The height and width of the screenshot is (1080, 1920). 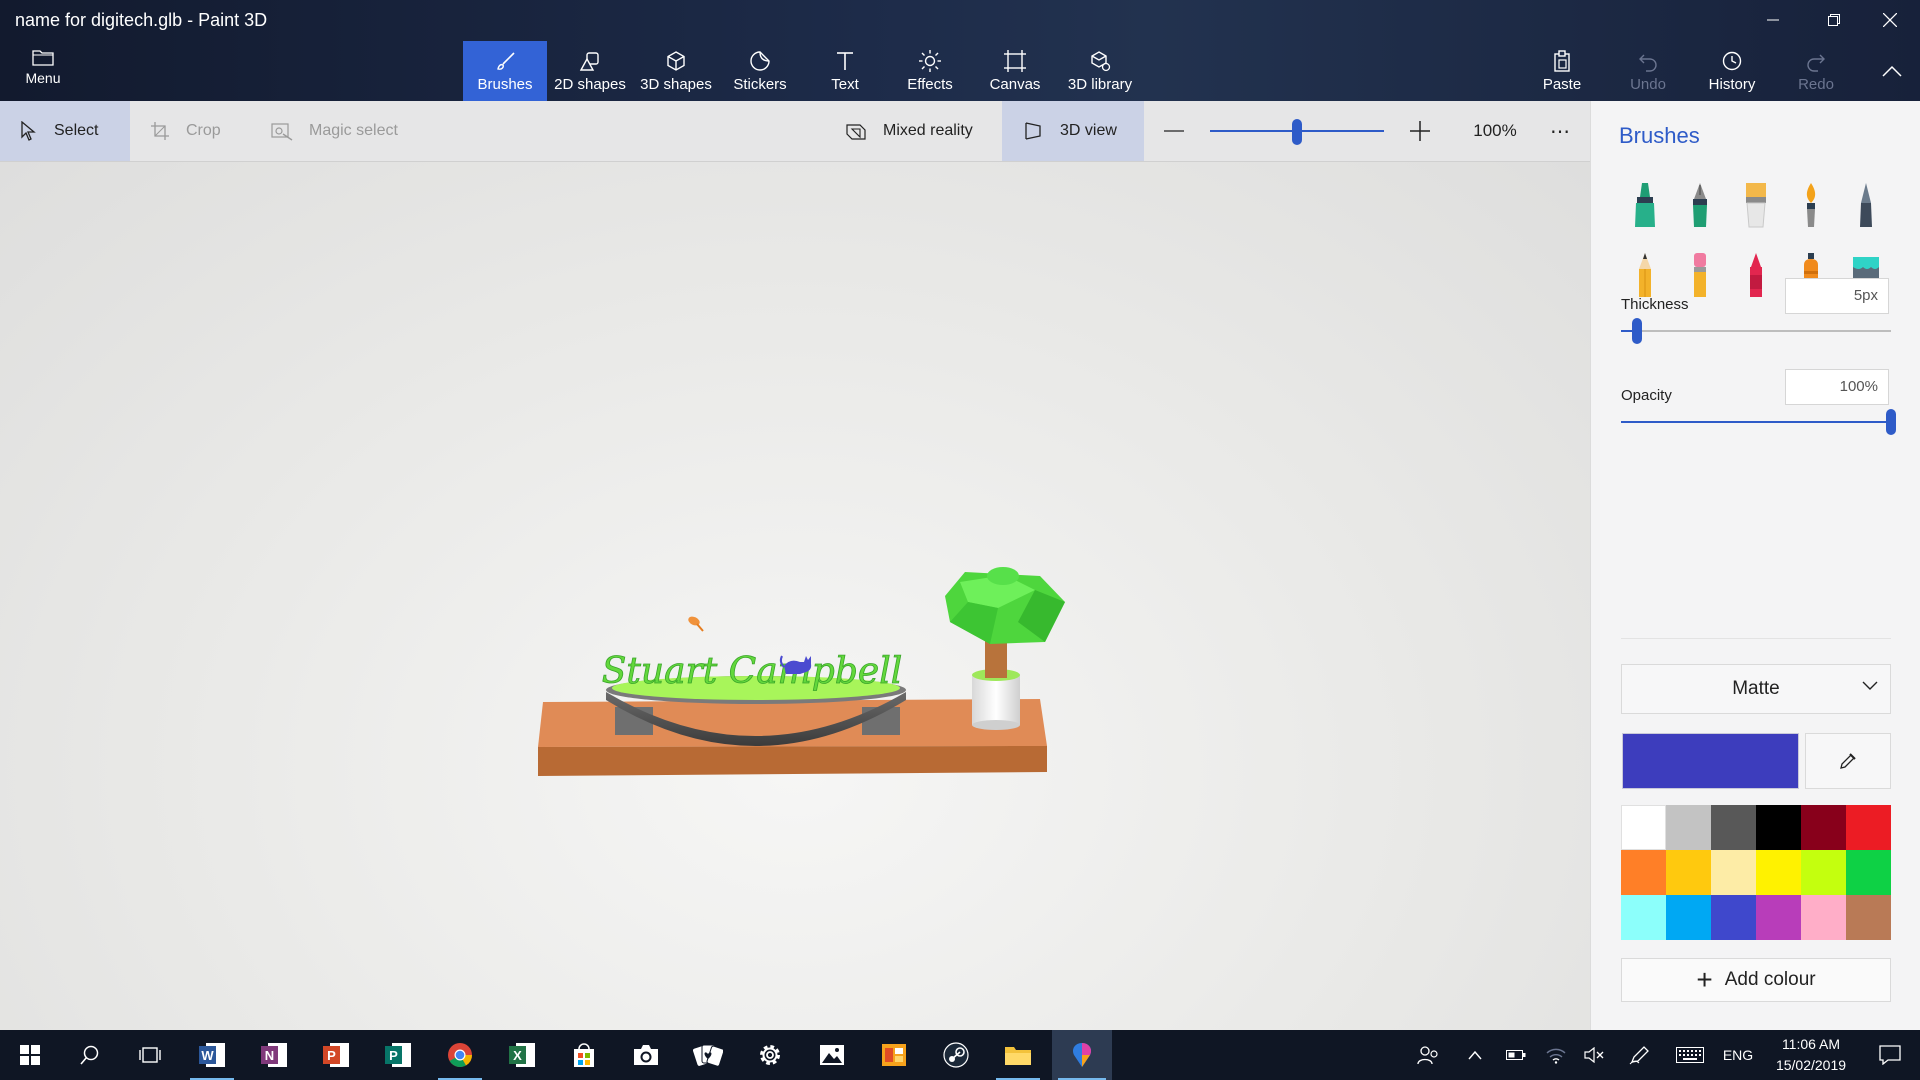 I want to click on tab-3d-shapes: 3D shapes, so click(x=676, y=71).